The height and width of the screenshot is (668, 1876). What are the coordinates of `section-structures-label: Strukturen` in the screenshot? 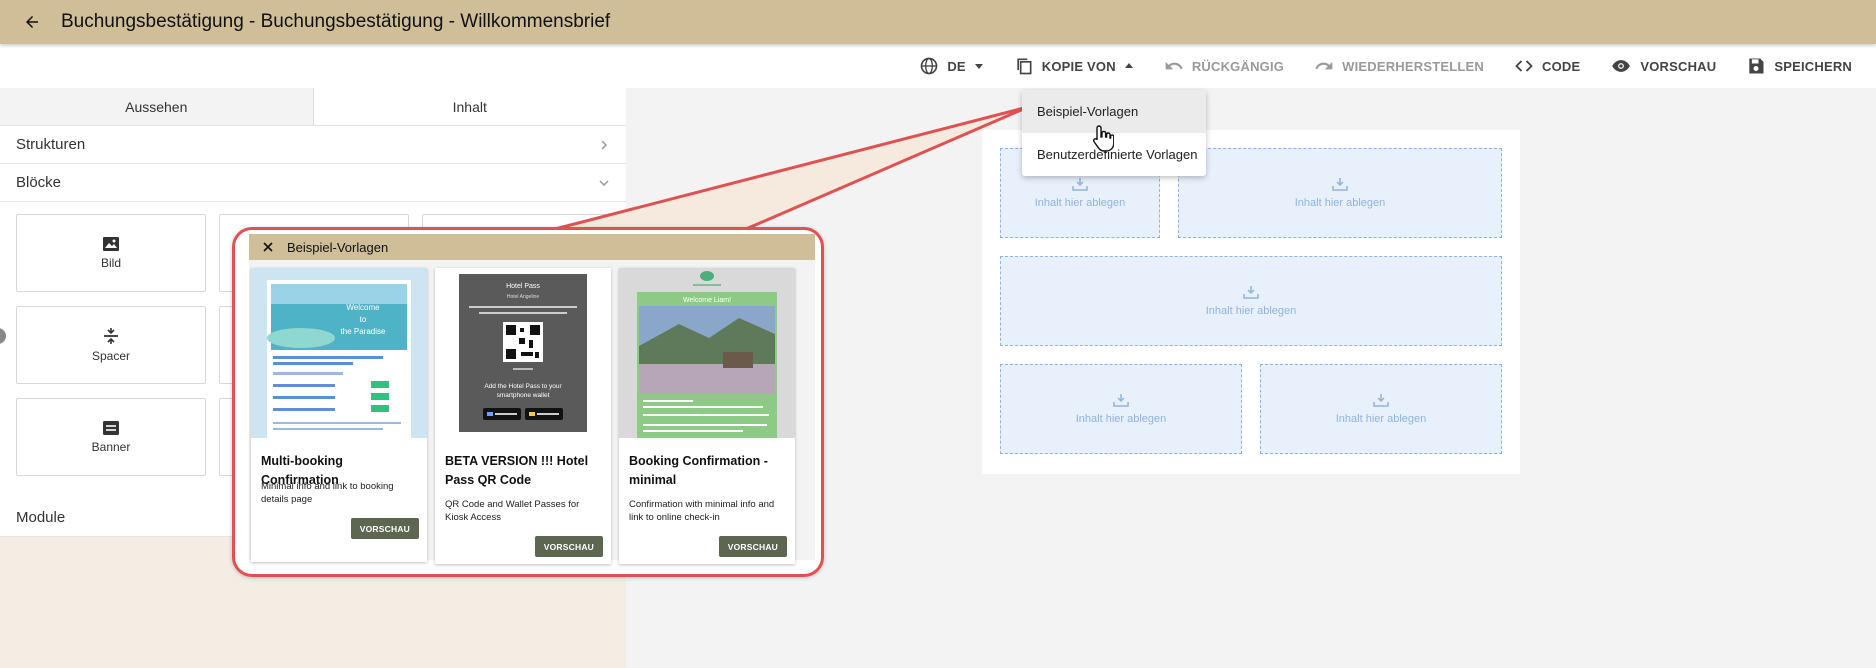 It's located at (51, 144).